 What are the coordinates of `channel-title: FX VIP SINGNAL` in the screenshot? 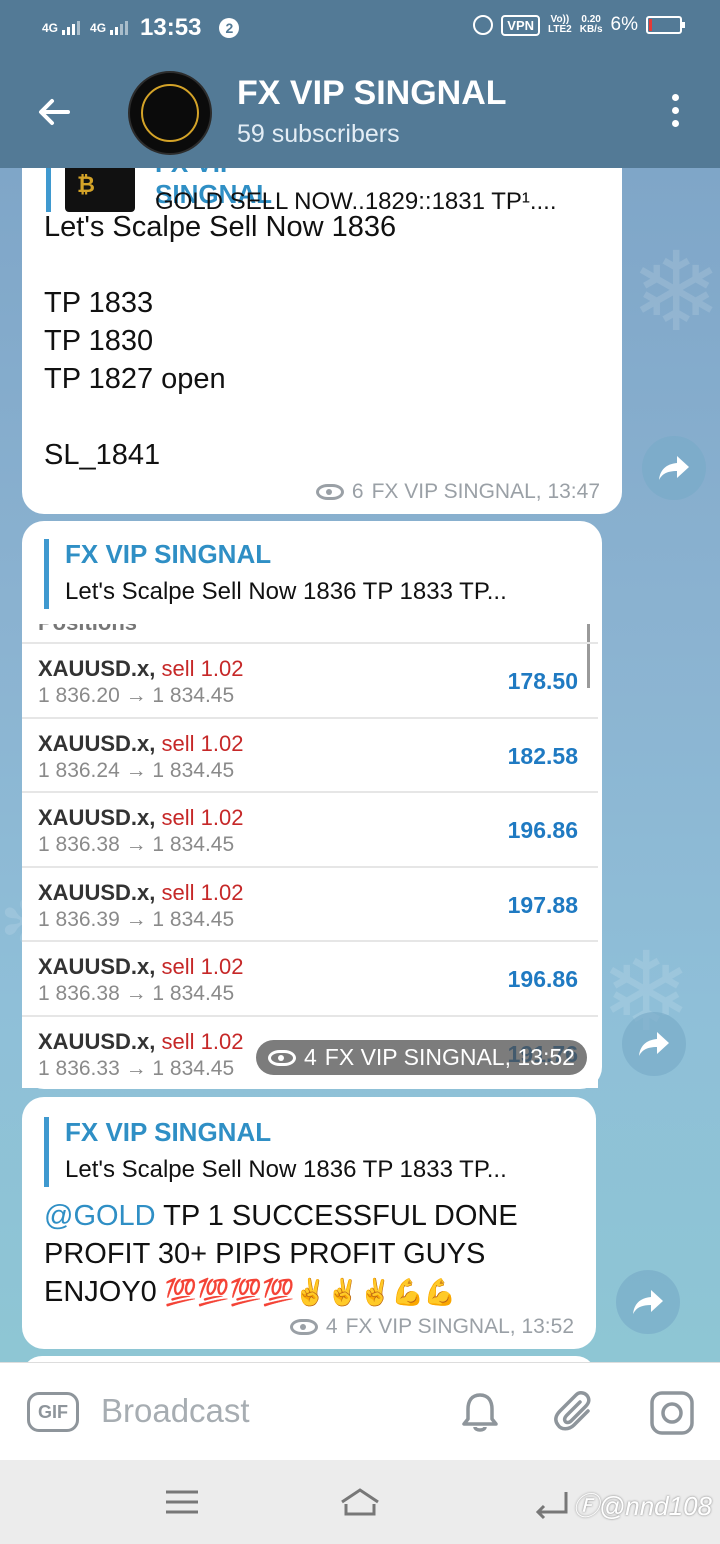 It's located at (372, 93).